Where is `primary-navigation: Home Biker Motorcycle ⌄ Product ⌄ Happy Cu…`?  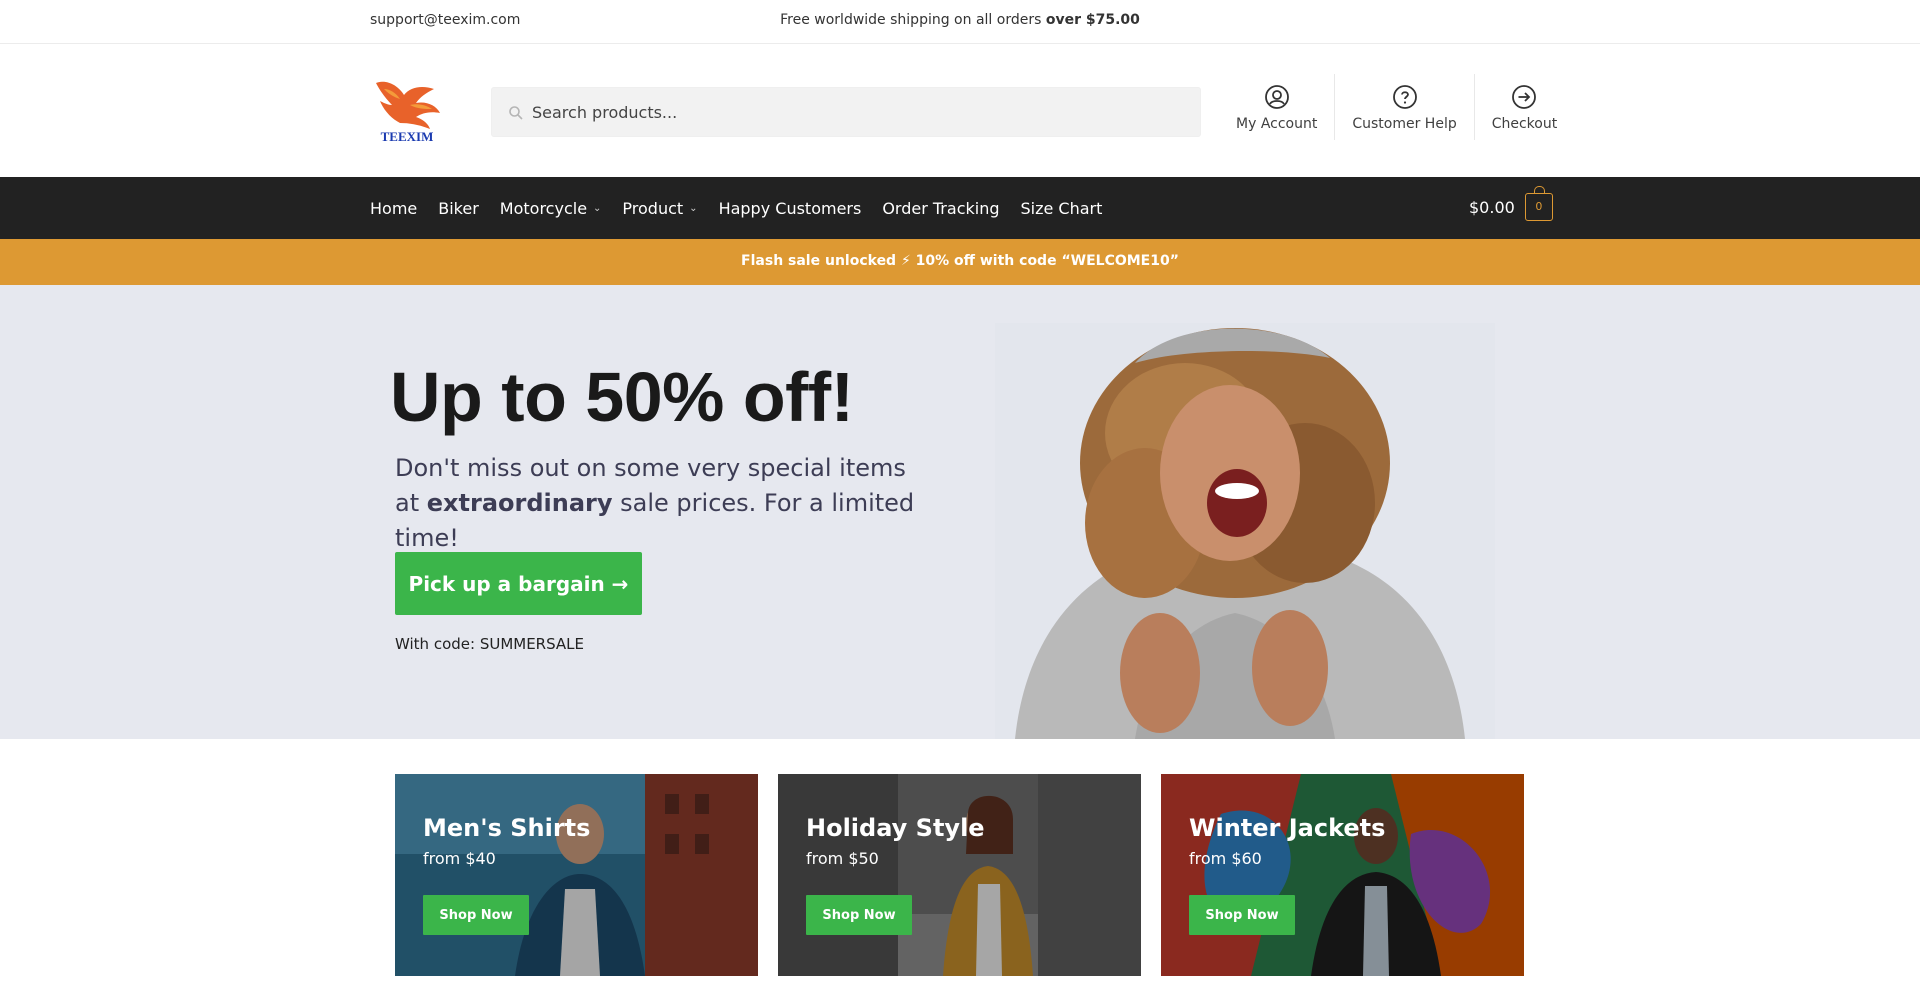
primary-navigation: Home Biker Motorcycle ⌄ Product ⌄ Happy Cu… is located at coordinates (960, 208).